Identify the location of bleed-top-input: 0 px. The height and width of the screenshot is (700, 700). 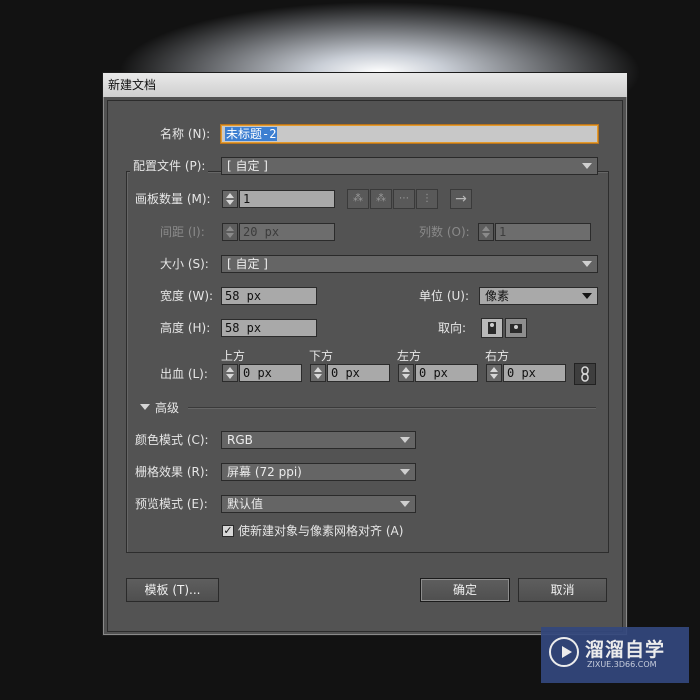
(270, 373).